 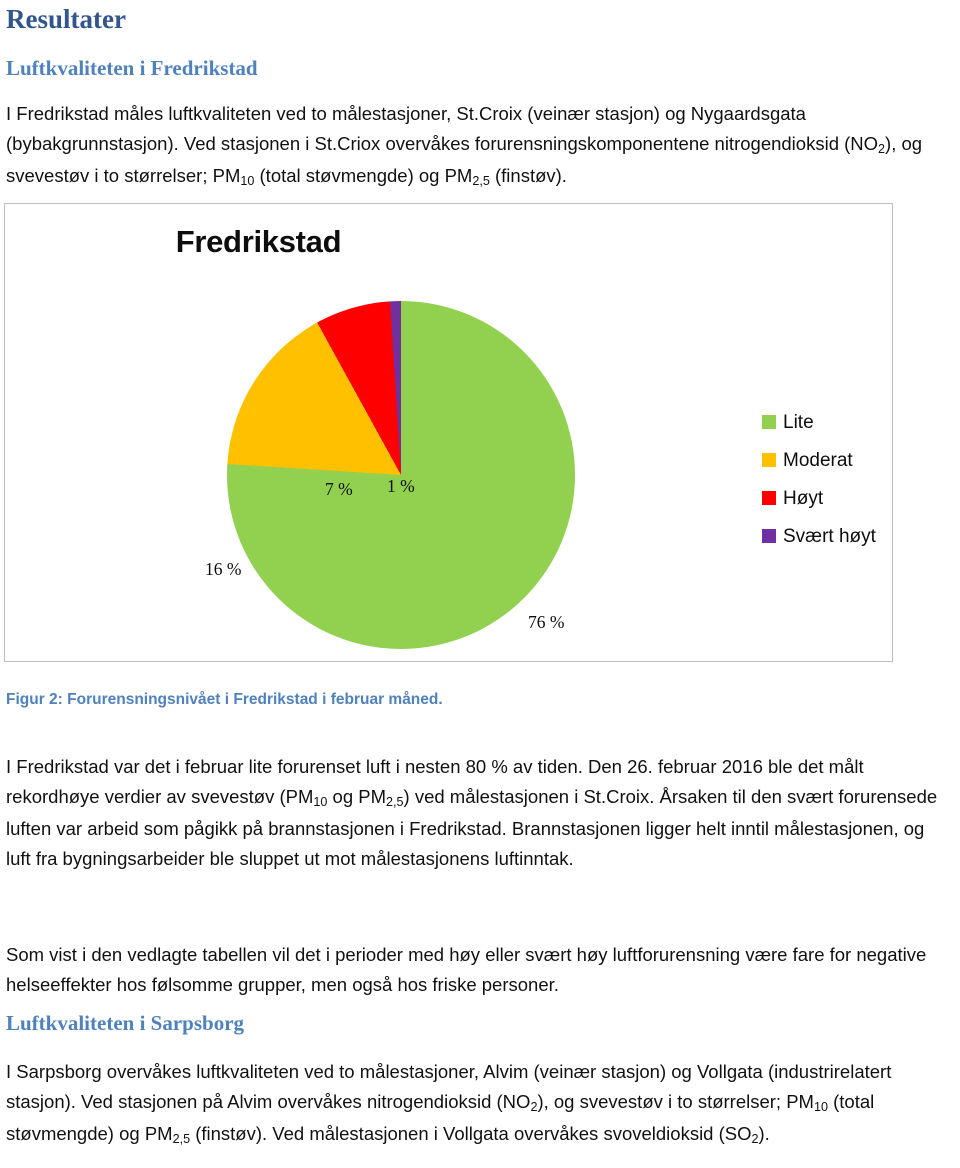 What do you see at coordinates (803, 498) in the screenshot?
I see `legend-label: Høyt` at bounding box center [803, 498].